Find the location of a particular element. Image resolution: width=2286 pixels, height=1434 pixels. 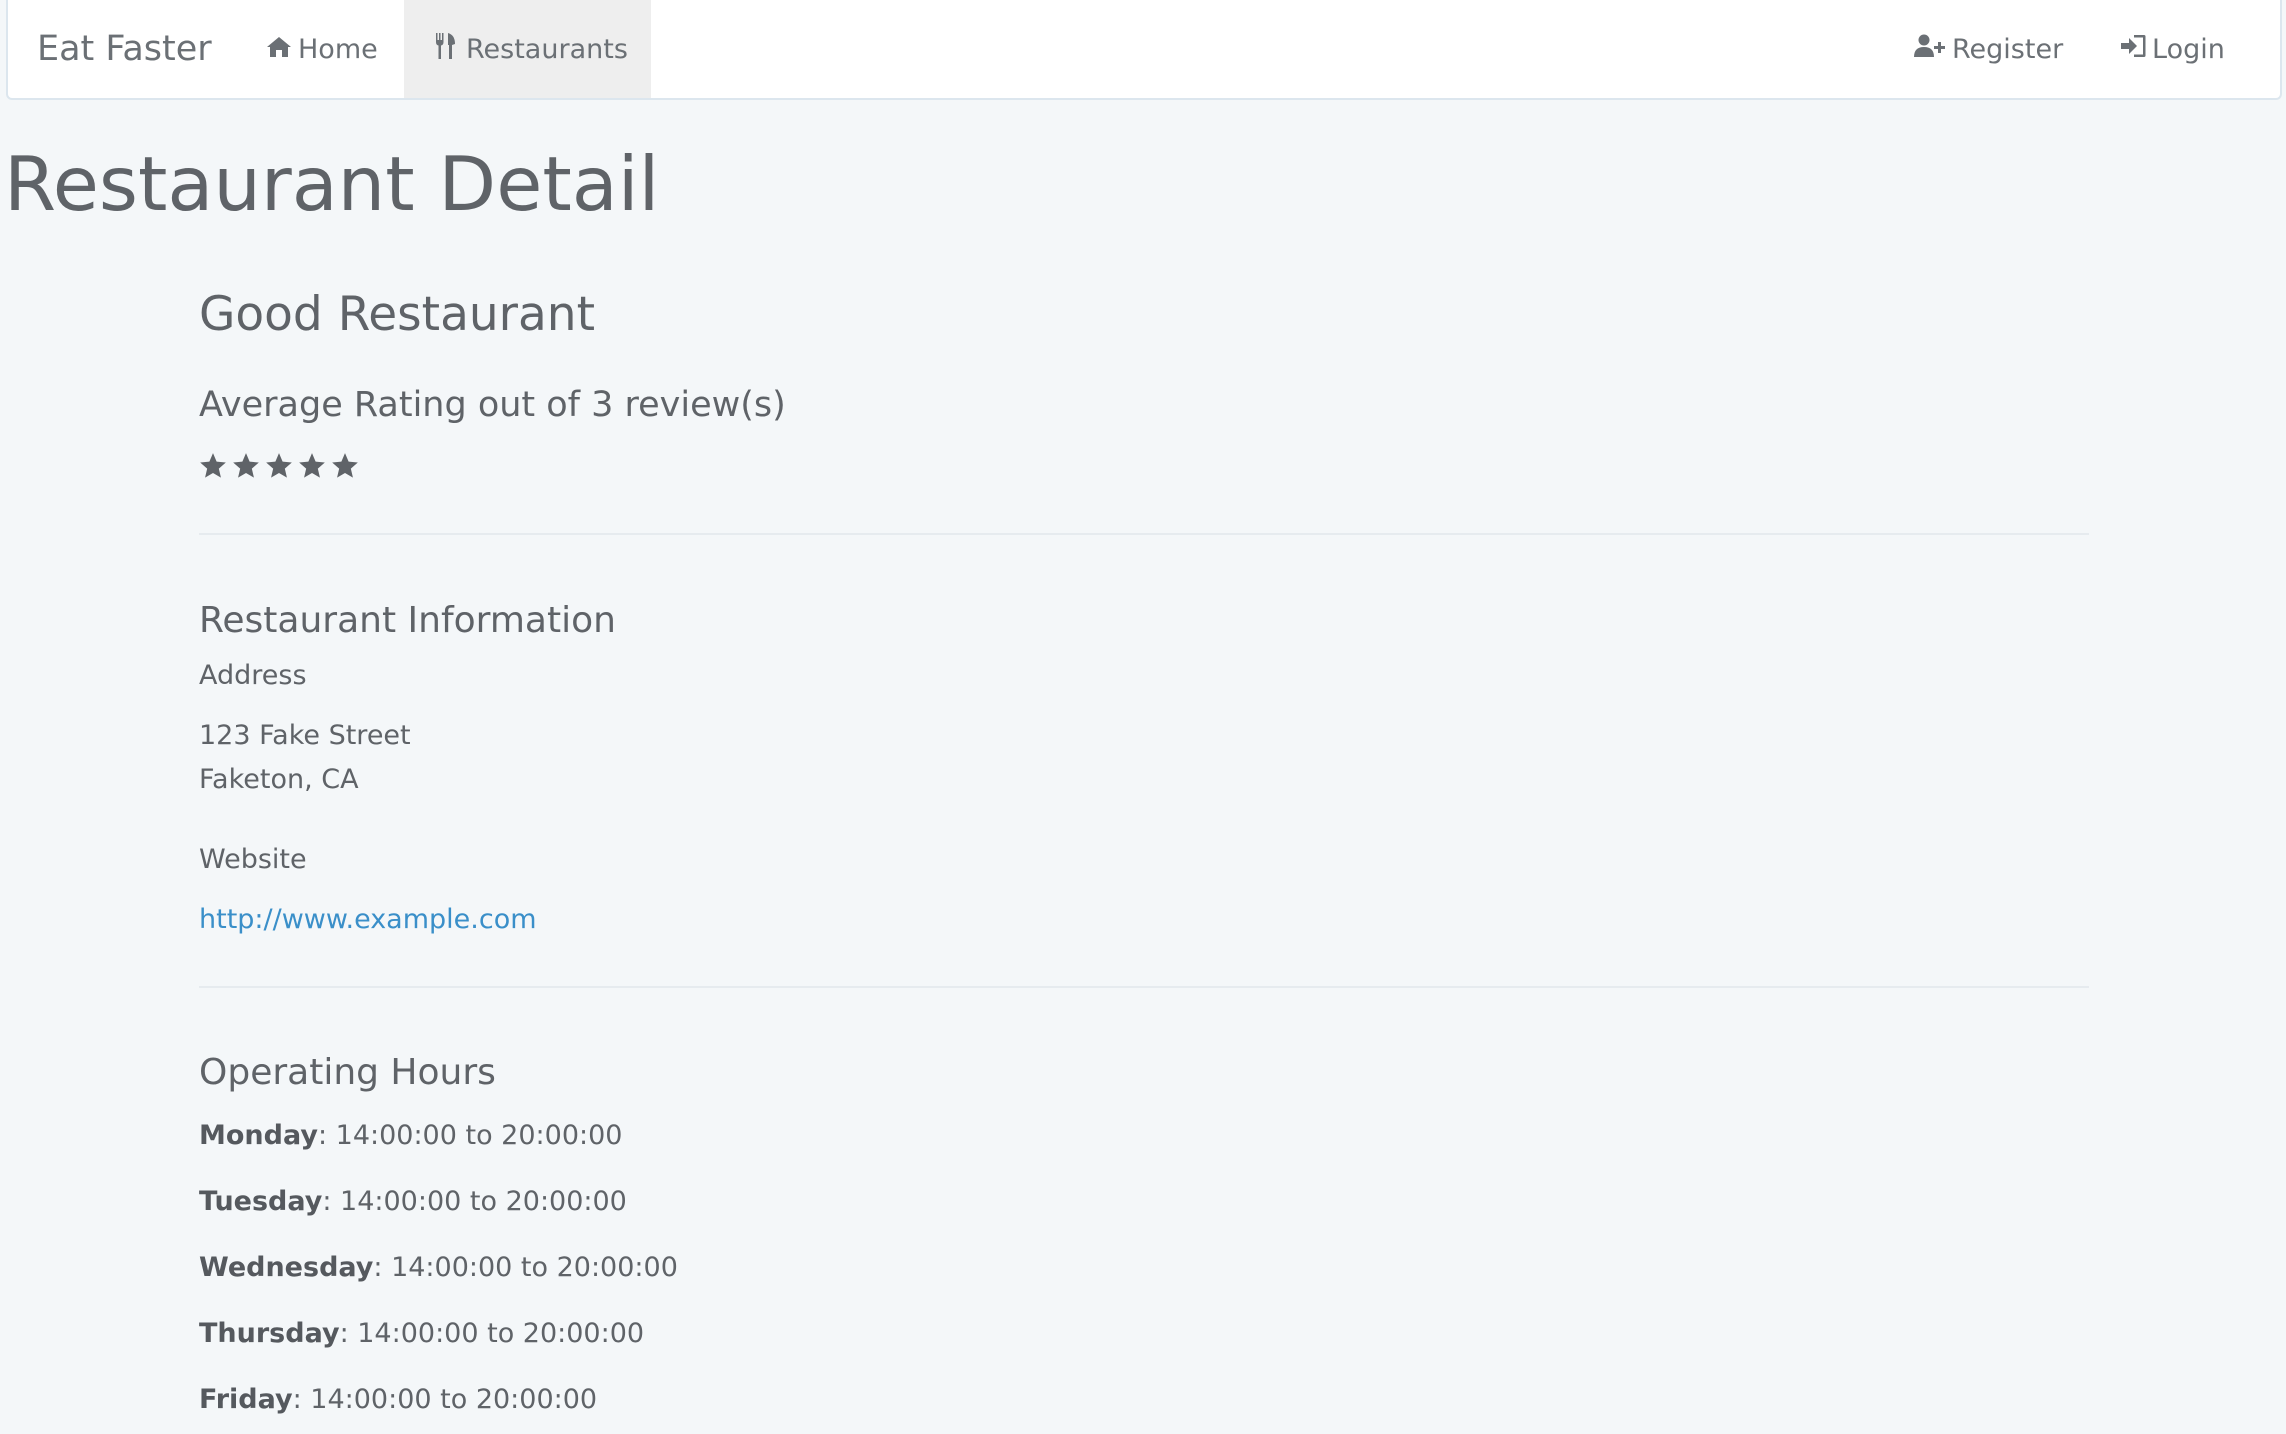

hours-day: Tuesday is located at coordinates (261, 1201).